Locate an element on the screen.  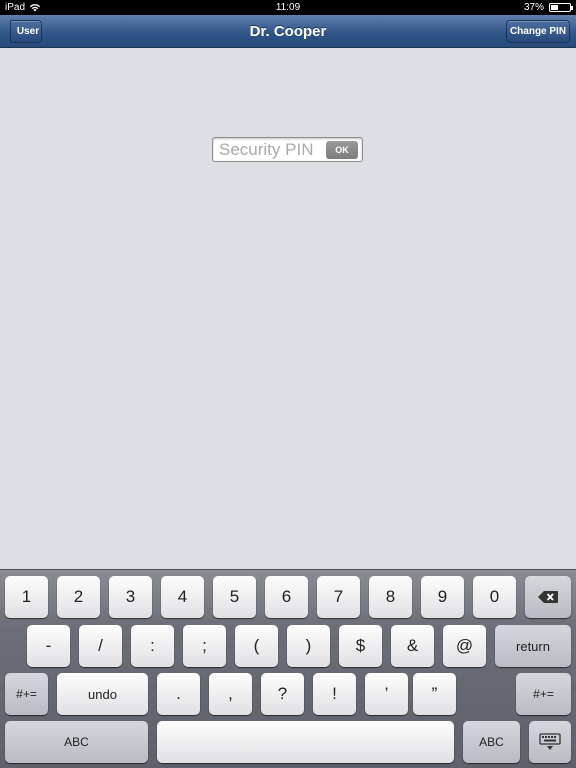
key-9: 9 is located at coordinates (442, 597).